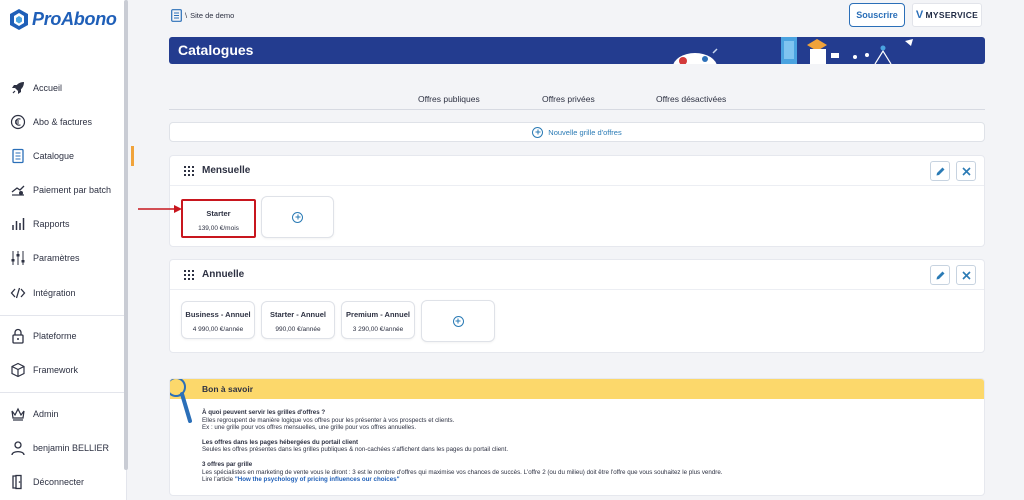 The height and width of the screenshot is (500, 1024). I want to click on page-banner: Catalogues, so click(577, 50).